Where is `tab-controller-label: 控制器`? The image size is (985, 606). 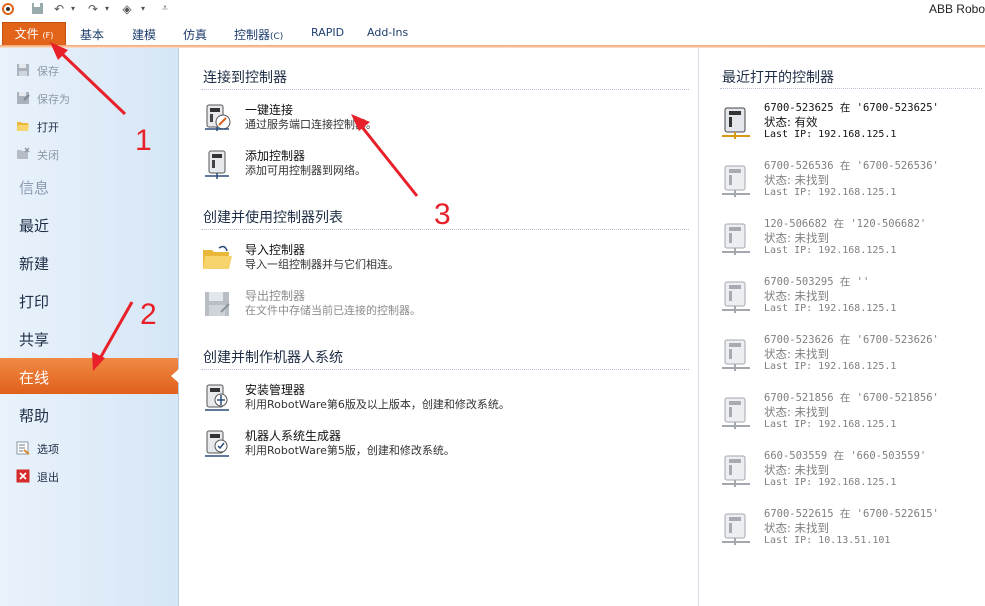
tab-controller-label: 控制器 is located at coordinates (252, 35).